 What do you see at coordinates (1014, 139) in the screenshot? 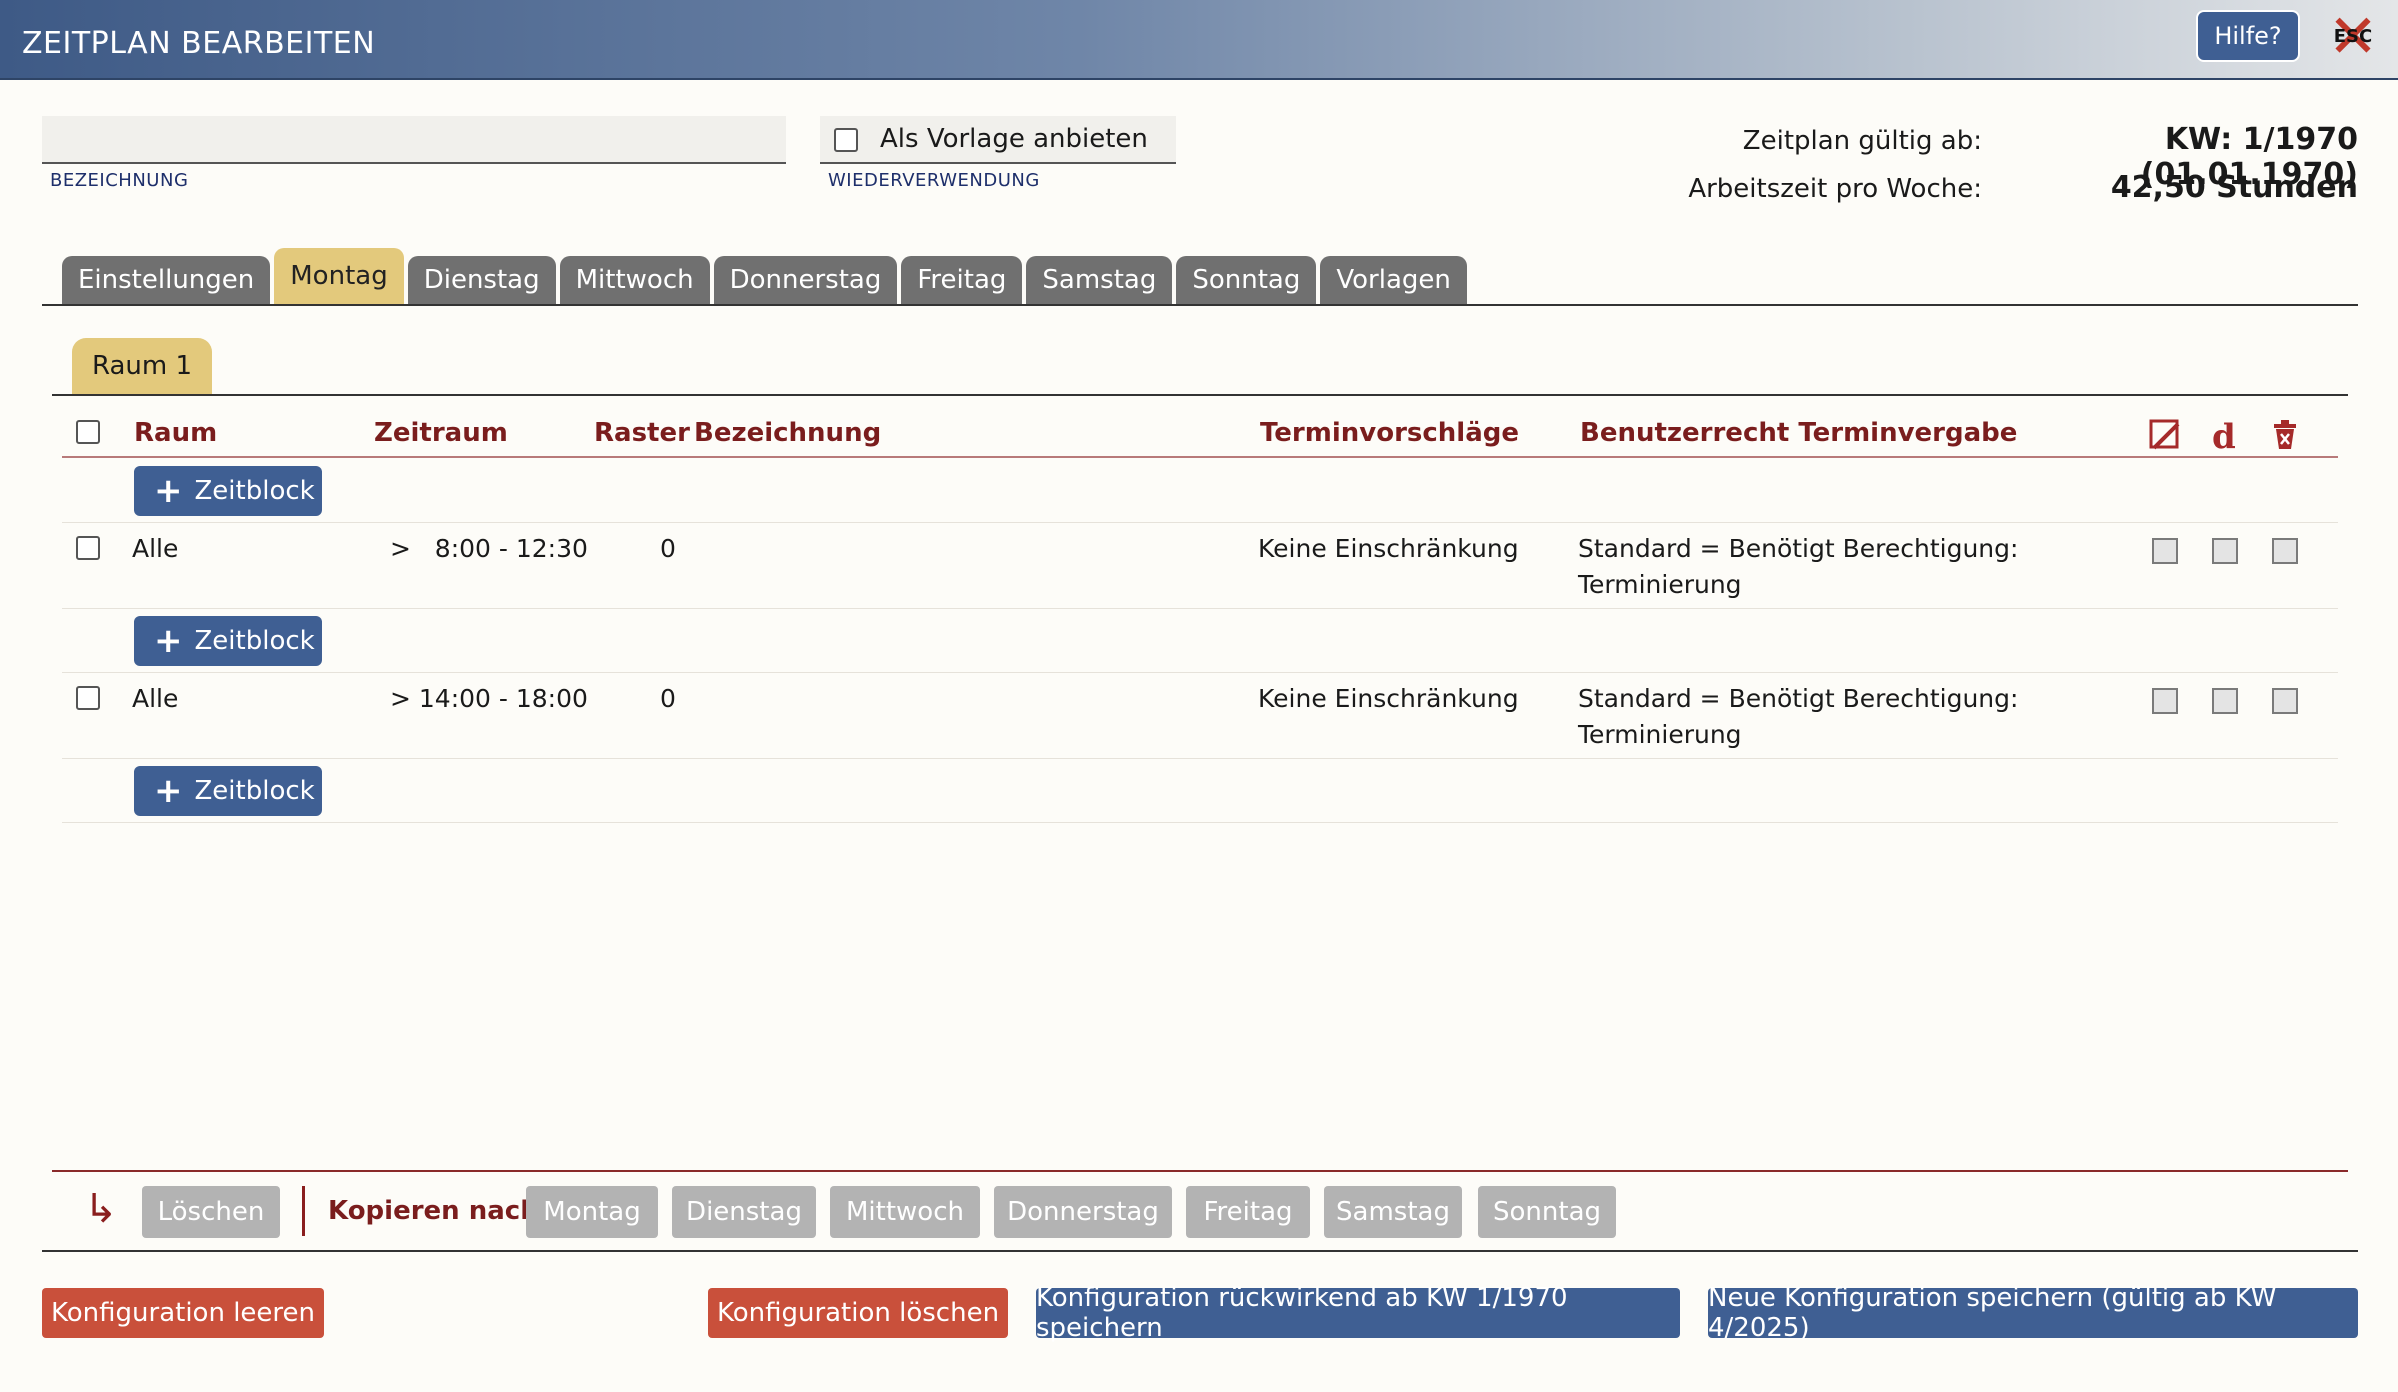
I see `vorlage-label: Als Vorlage anbieten` at bounding box center [1014, 139].